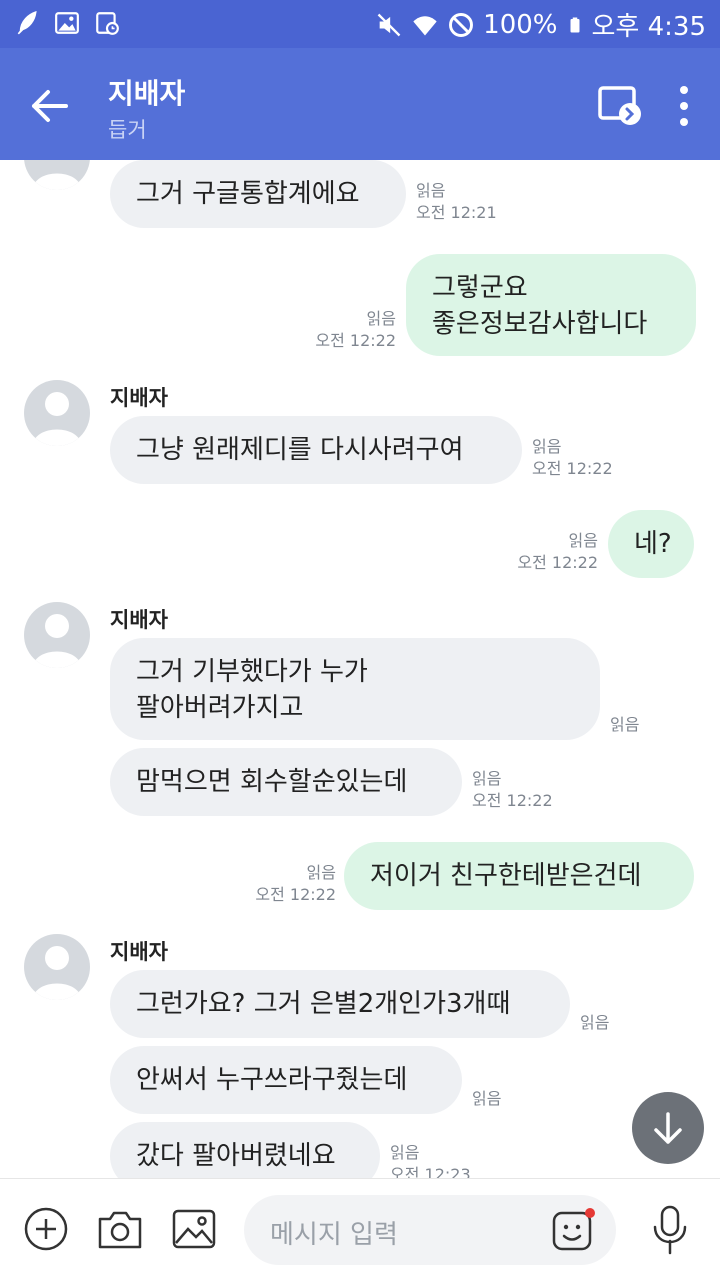  I want to click on add-icon, so click(46, 1229).